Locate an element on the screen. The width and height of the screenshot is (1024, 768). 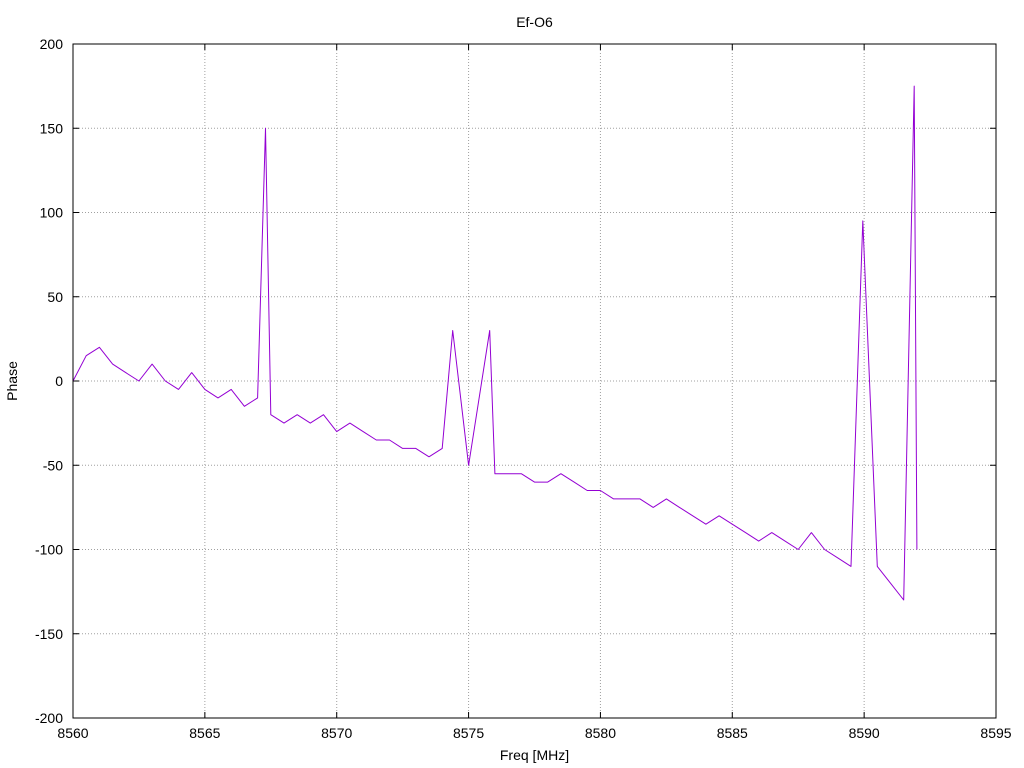
y-tick-label: -150 is located at coordinates (49, 634).